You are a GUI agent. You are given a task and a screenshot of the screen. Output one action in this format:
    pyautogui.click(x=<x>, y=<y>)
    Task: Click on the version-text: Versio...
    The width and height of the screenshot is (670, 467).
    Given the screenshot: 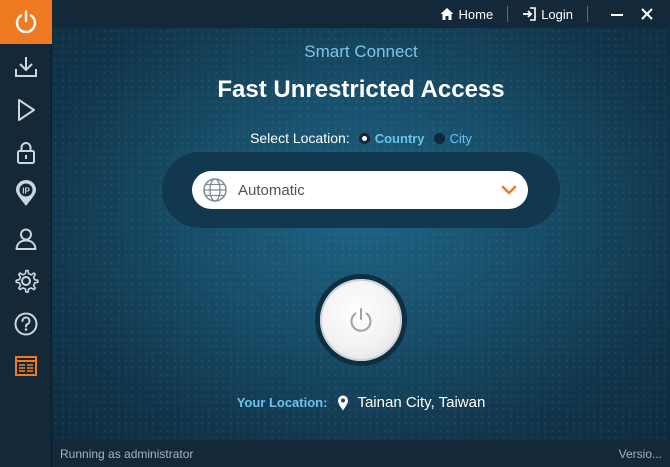 What is the action you would take?
    pyautogui.click(x=640, y=453)
    